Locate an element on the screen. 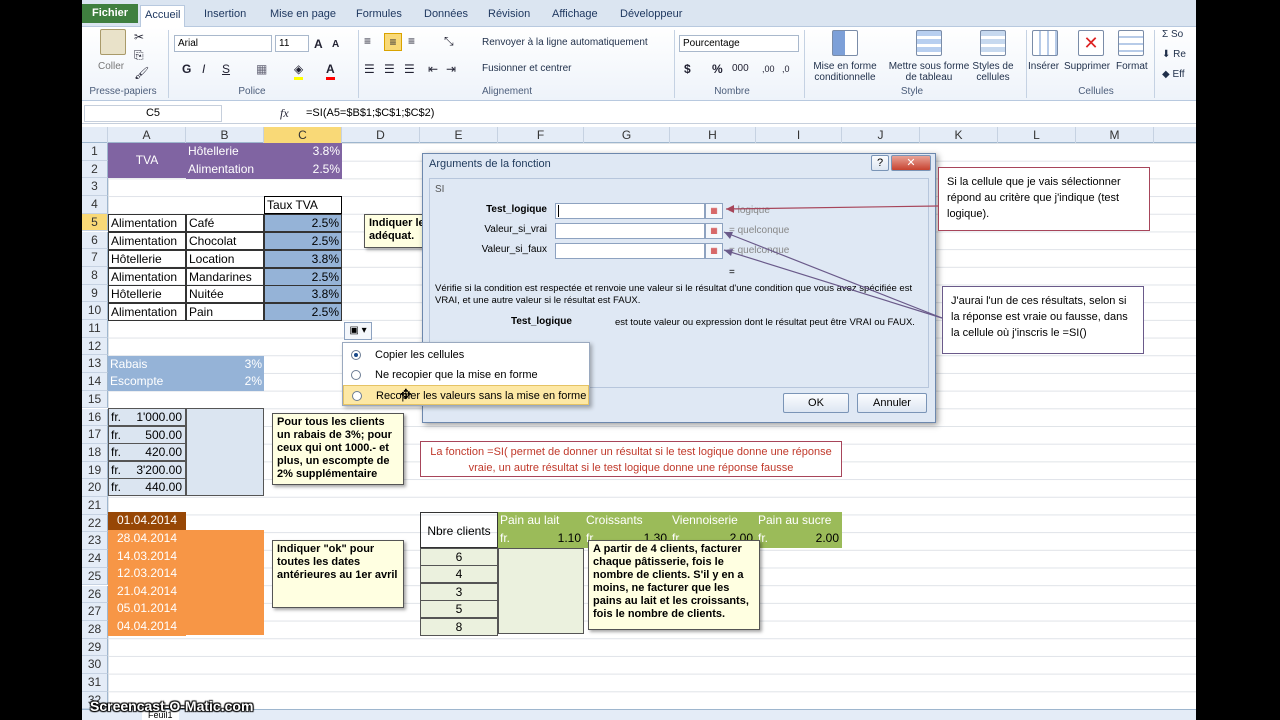  format-cells-icon is located at coordinates (1131, 43).